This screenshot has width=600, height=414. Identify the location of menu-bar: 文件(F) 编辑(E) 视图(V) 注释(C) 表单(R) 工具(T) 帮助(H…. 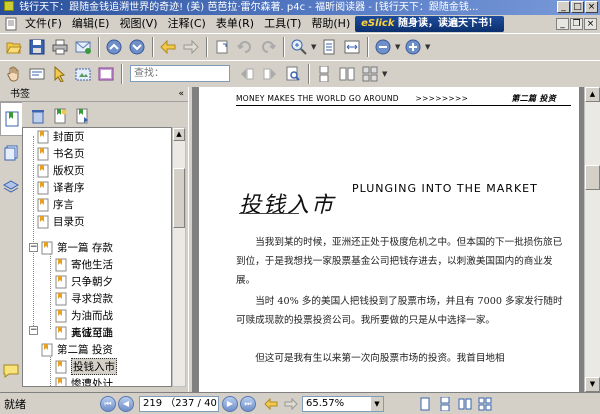
(300, 24).